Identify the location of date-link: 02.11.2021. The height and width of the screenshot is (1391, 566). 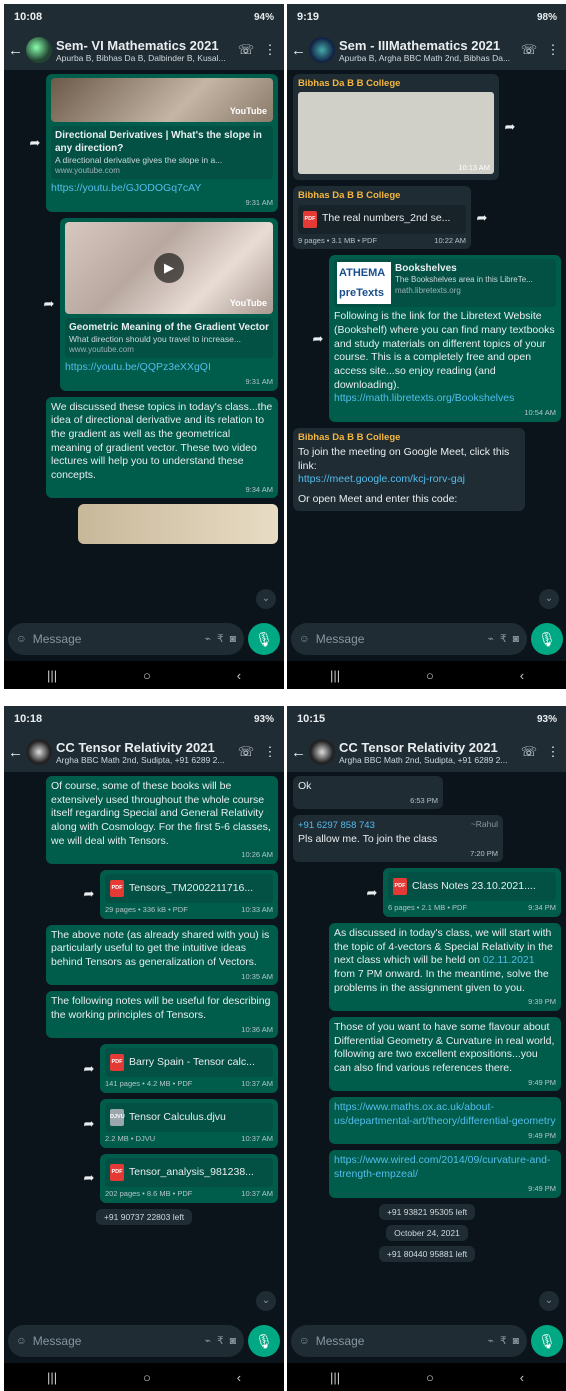
(509, 960).